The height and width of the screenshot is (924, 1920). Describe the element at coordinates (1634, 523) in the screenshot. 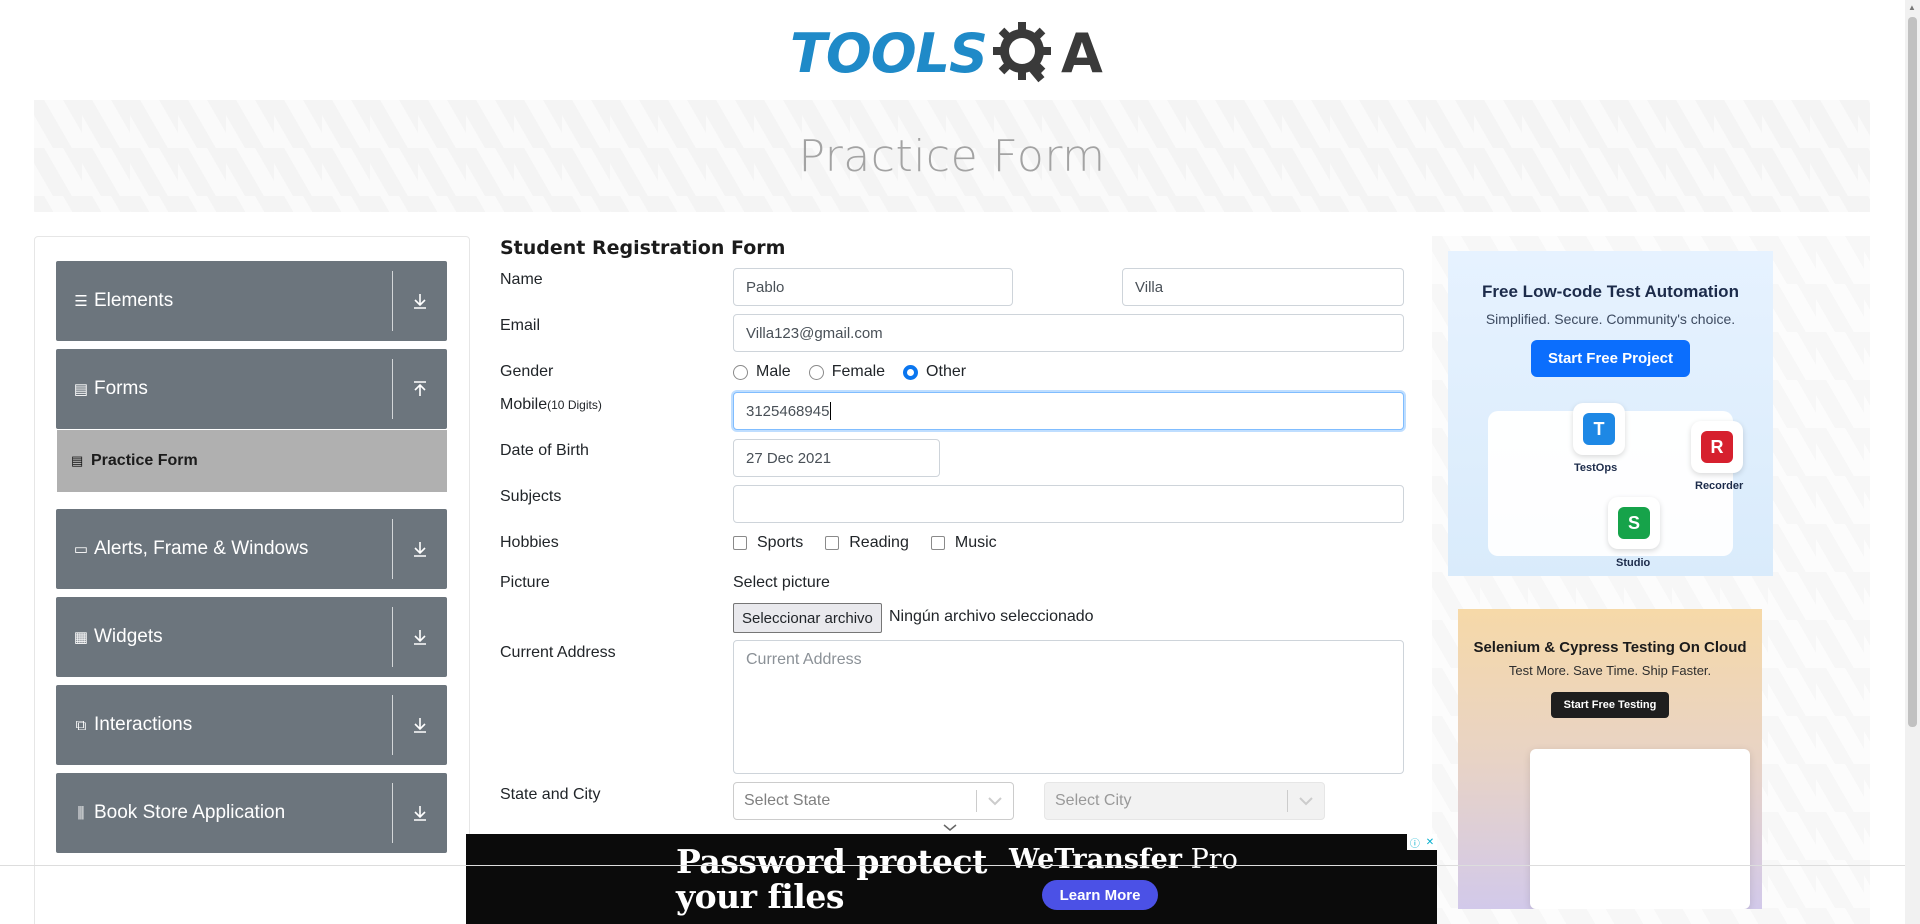

I see `studio-icon: S` at that location.